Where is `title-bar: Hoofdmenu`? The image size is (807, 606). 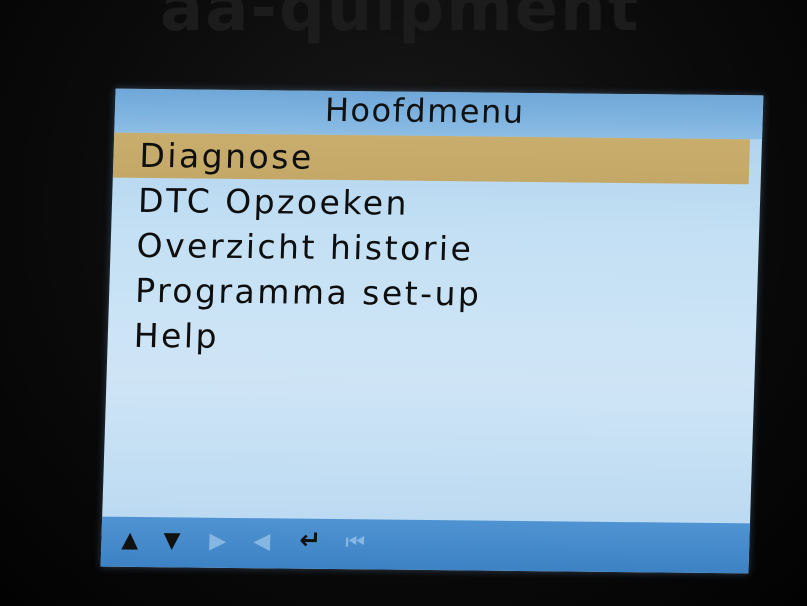 title-bar: Hoofdmenu is located at coordinates (439, 114).